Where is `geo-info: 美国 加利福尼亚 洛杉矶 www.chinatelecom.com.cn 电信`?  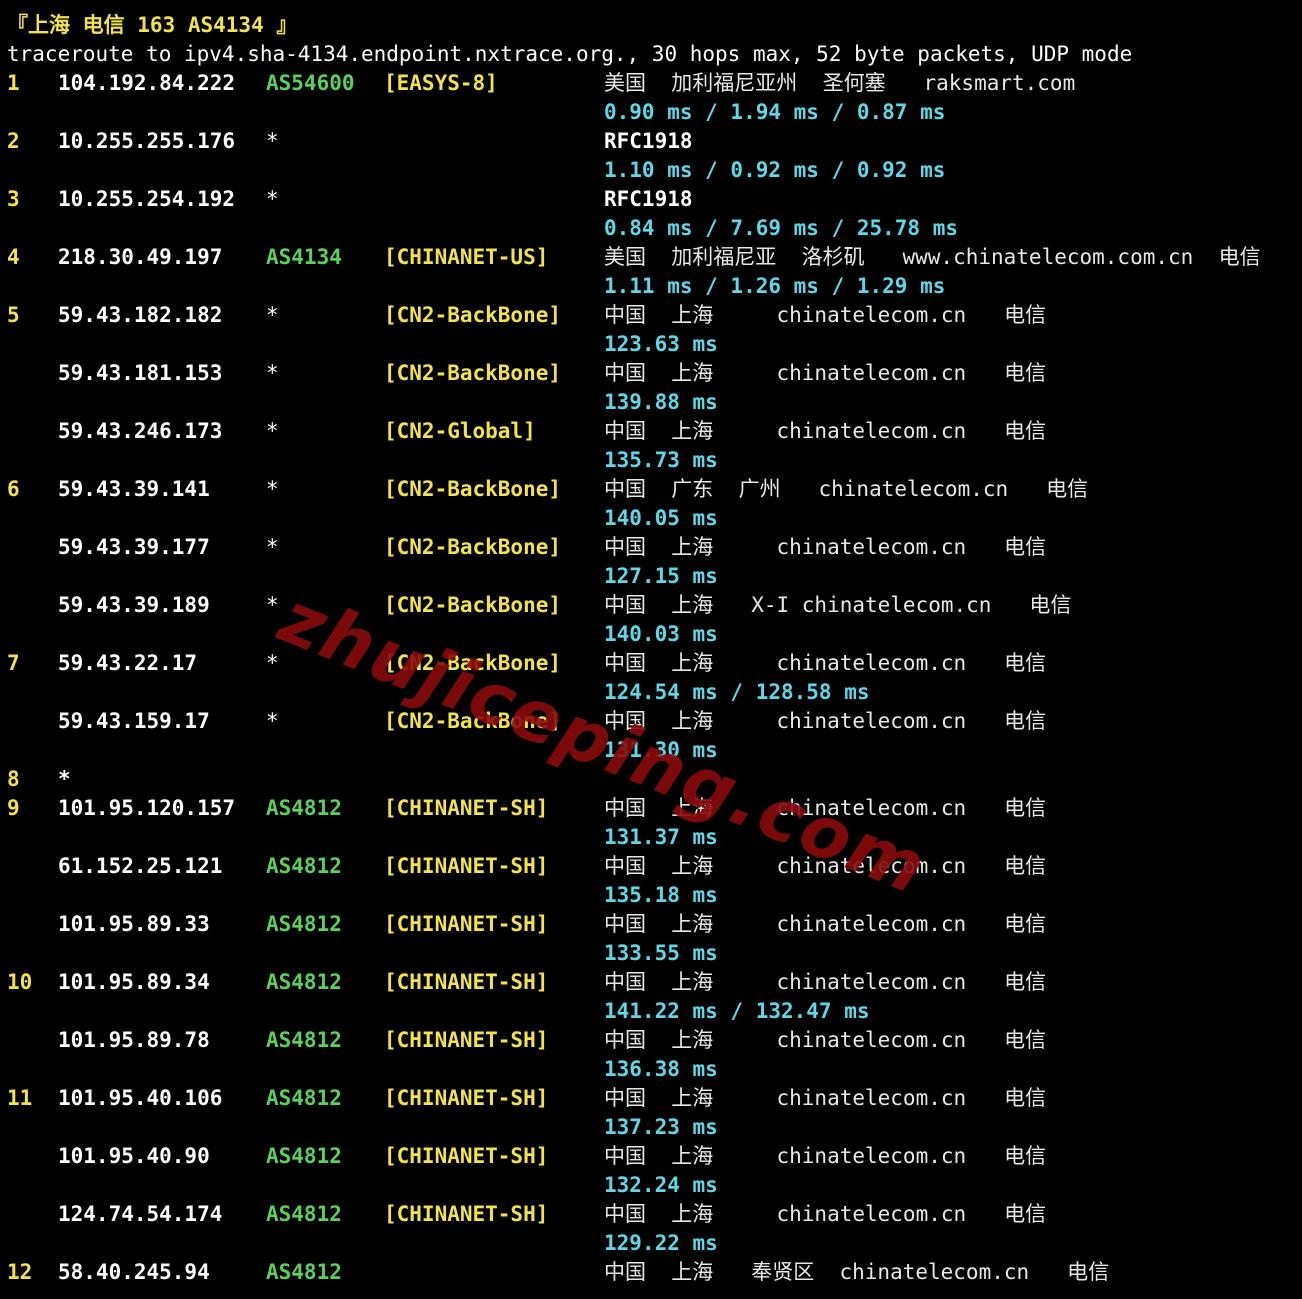 geo-info: 美国 加利福尼亚 洛杉矶 www.chinatelecom.com.cn 电信 is located at coordinates (932, 257).